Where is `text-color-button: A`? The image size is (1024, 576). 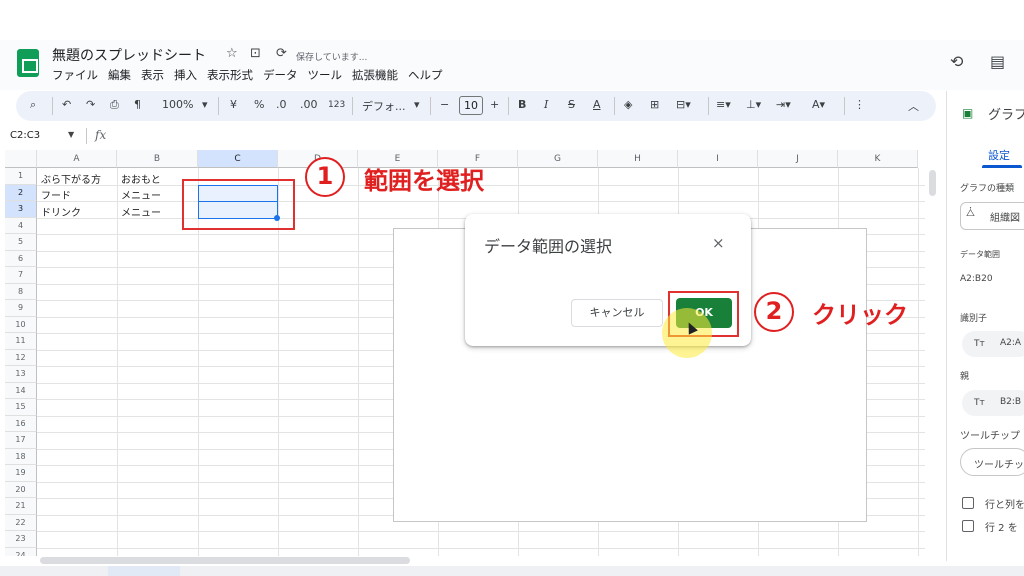
text-color-button: A is located at coordinates (597, 104).